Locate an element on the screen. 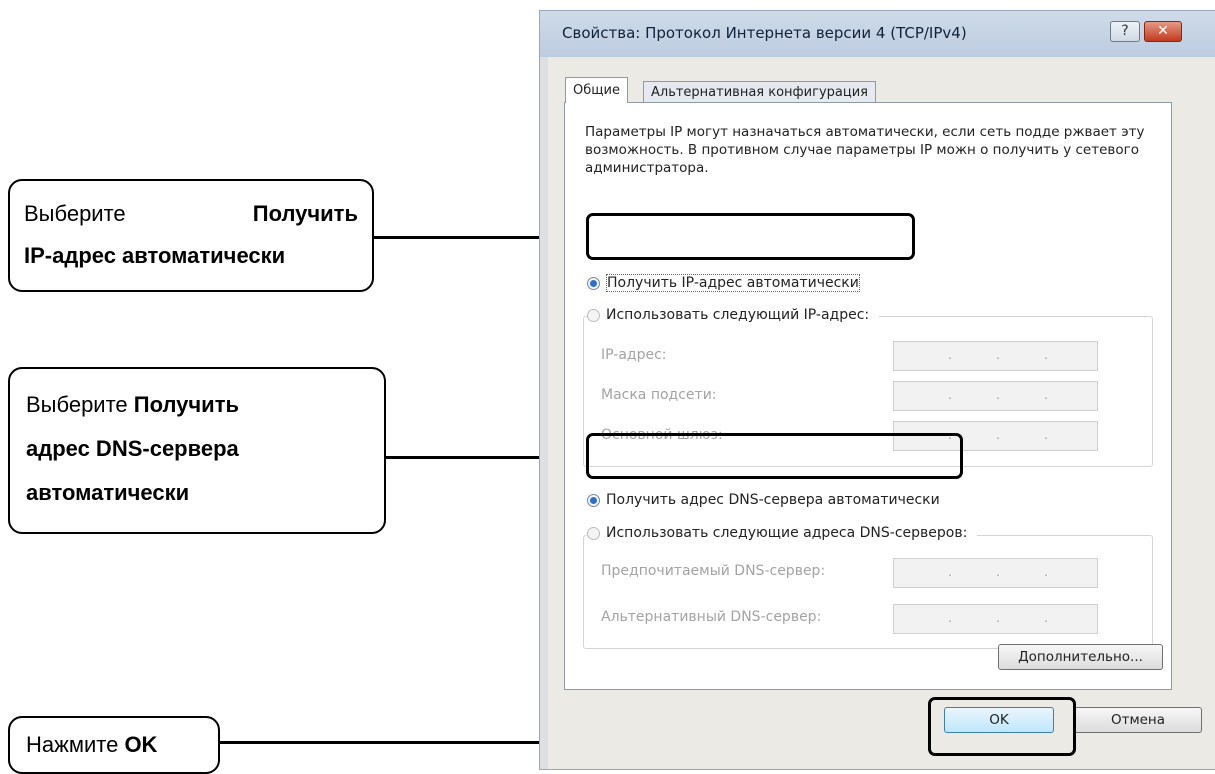 The height and width of the screenshot is (774, 1215). tab-general: Общие is located at coordinates (596, 90).